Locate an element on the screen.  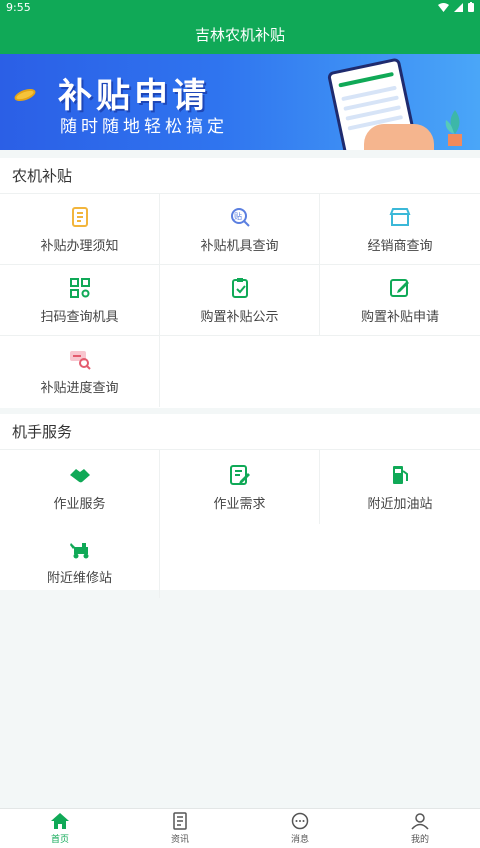
tab-profile: 我的 is located at coordinates (420, 828).